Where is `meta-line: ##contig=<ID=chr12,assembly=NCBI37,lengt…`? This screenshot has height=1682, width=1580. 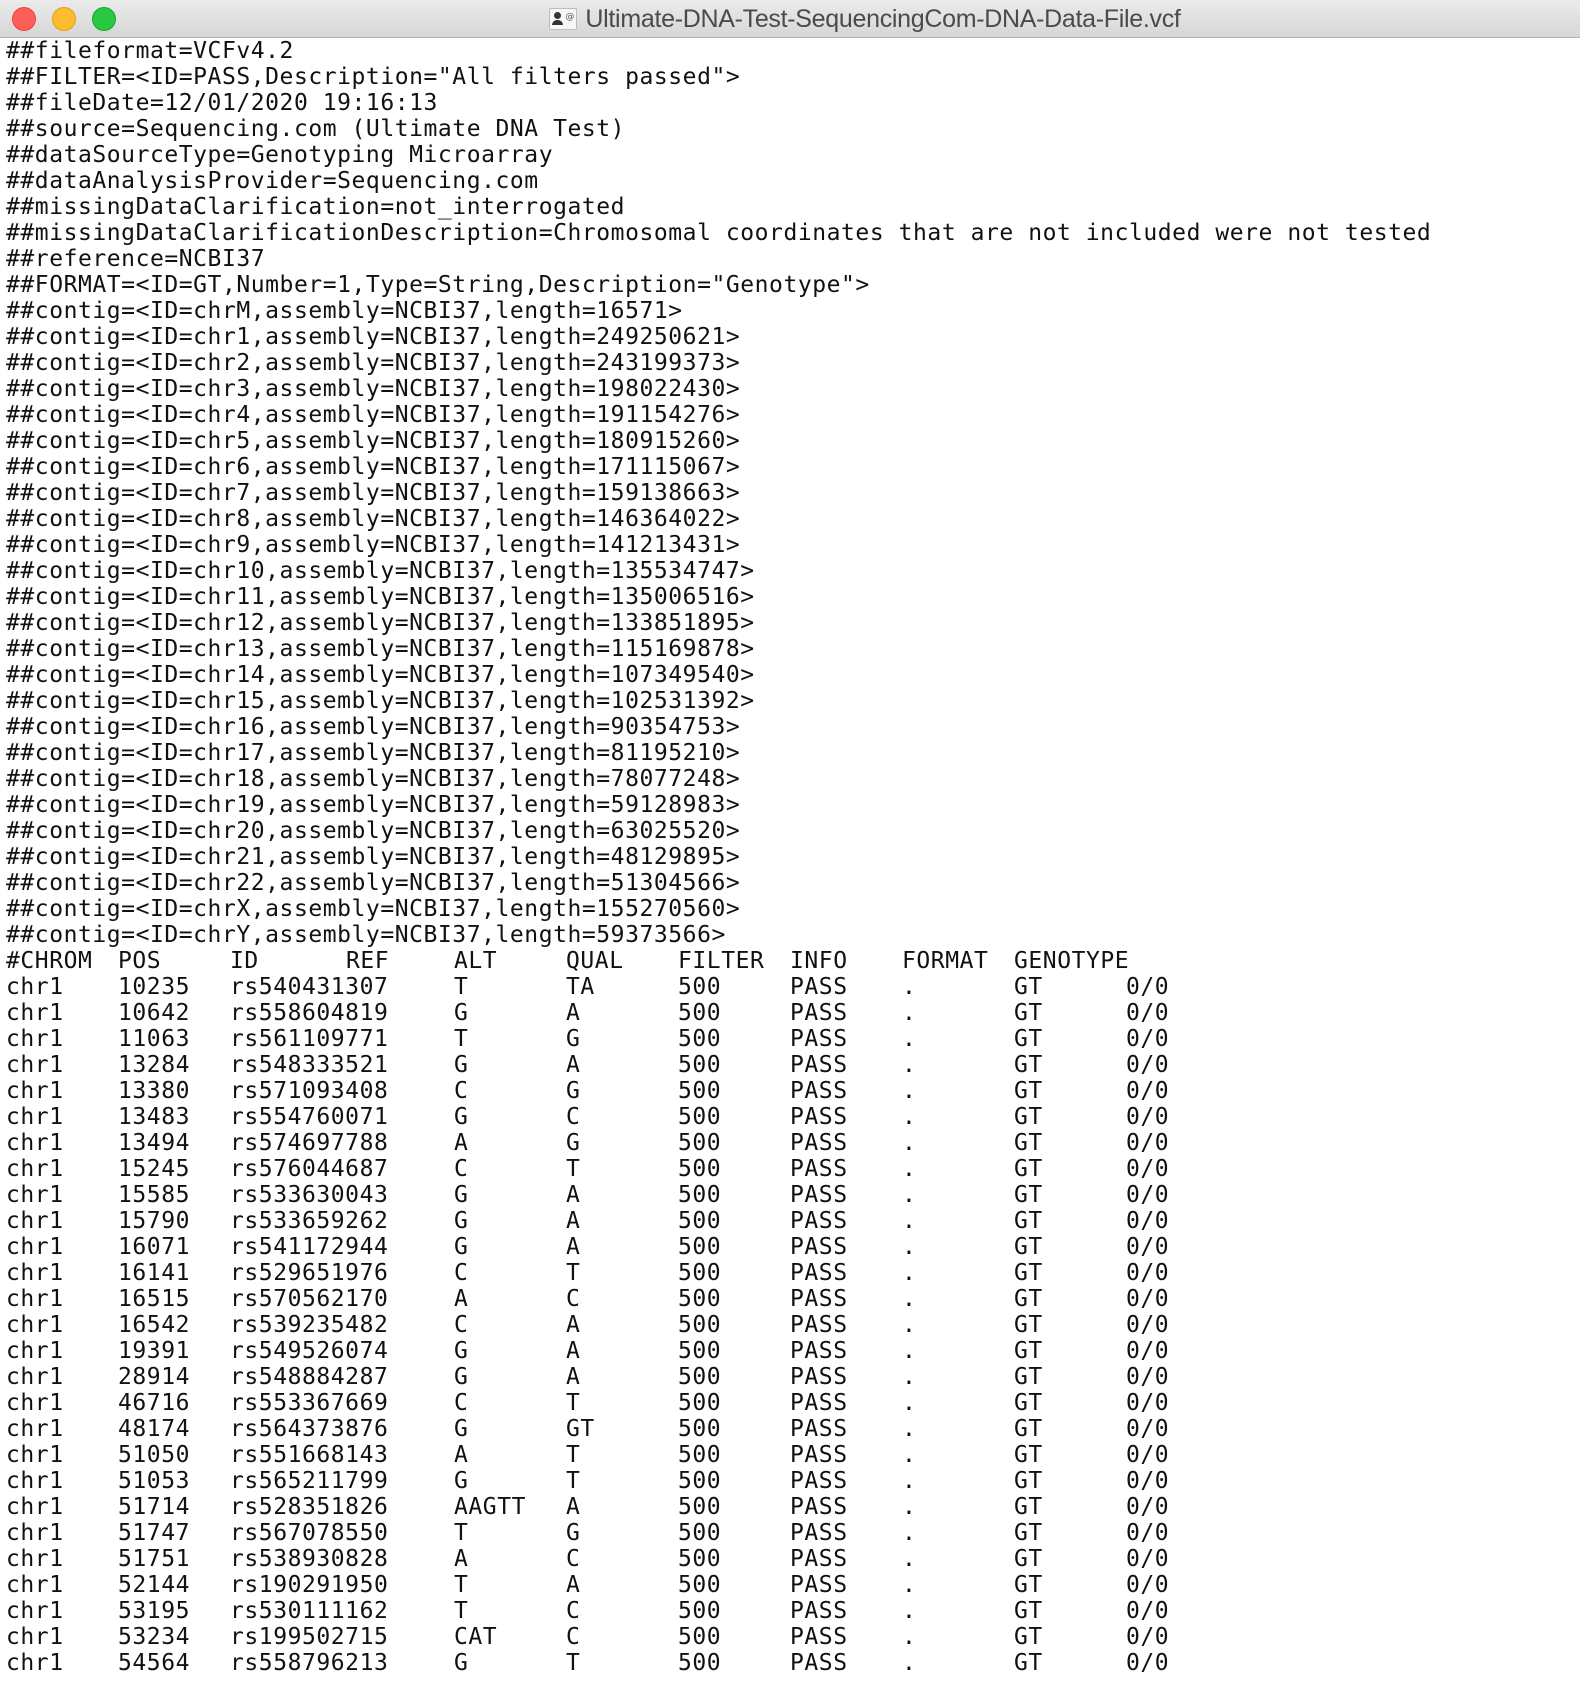
meta-line: ##contig=<ID=chr12,assembly=NCBI37,lengt… is located at coordinates (380, 623).